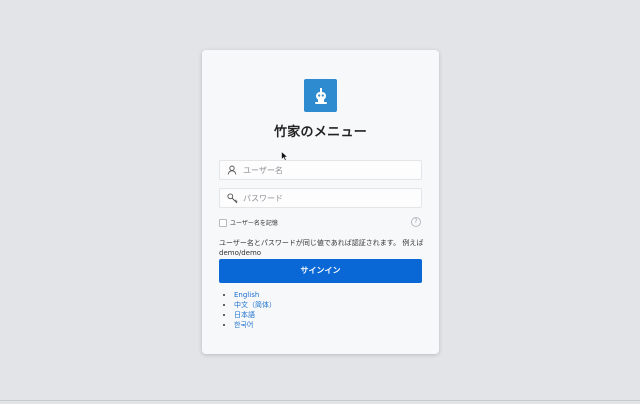 The image size is (640, 404). I want to click on login-hint: ユーザー名とパスワードが同じ値であれば認証されます。 例えば demo/demo, so click(321, 248).